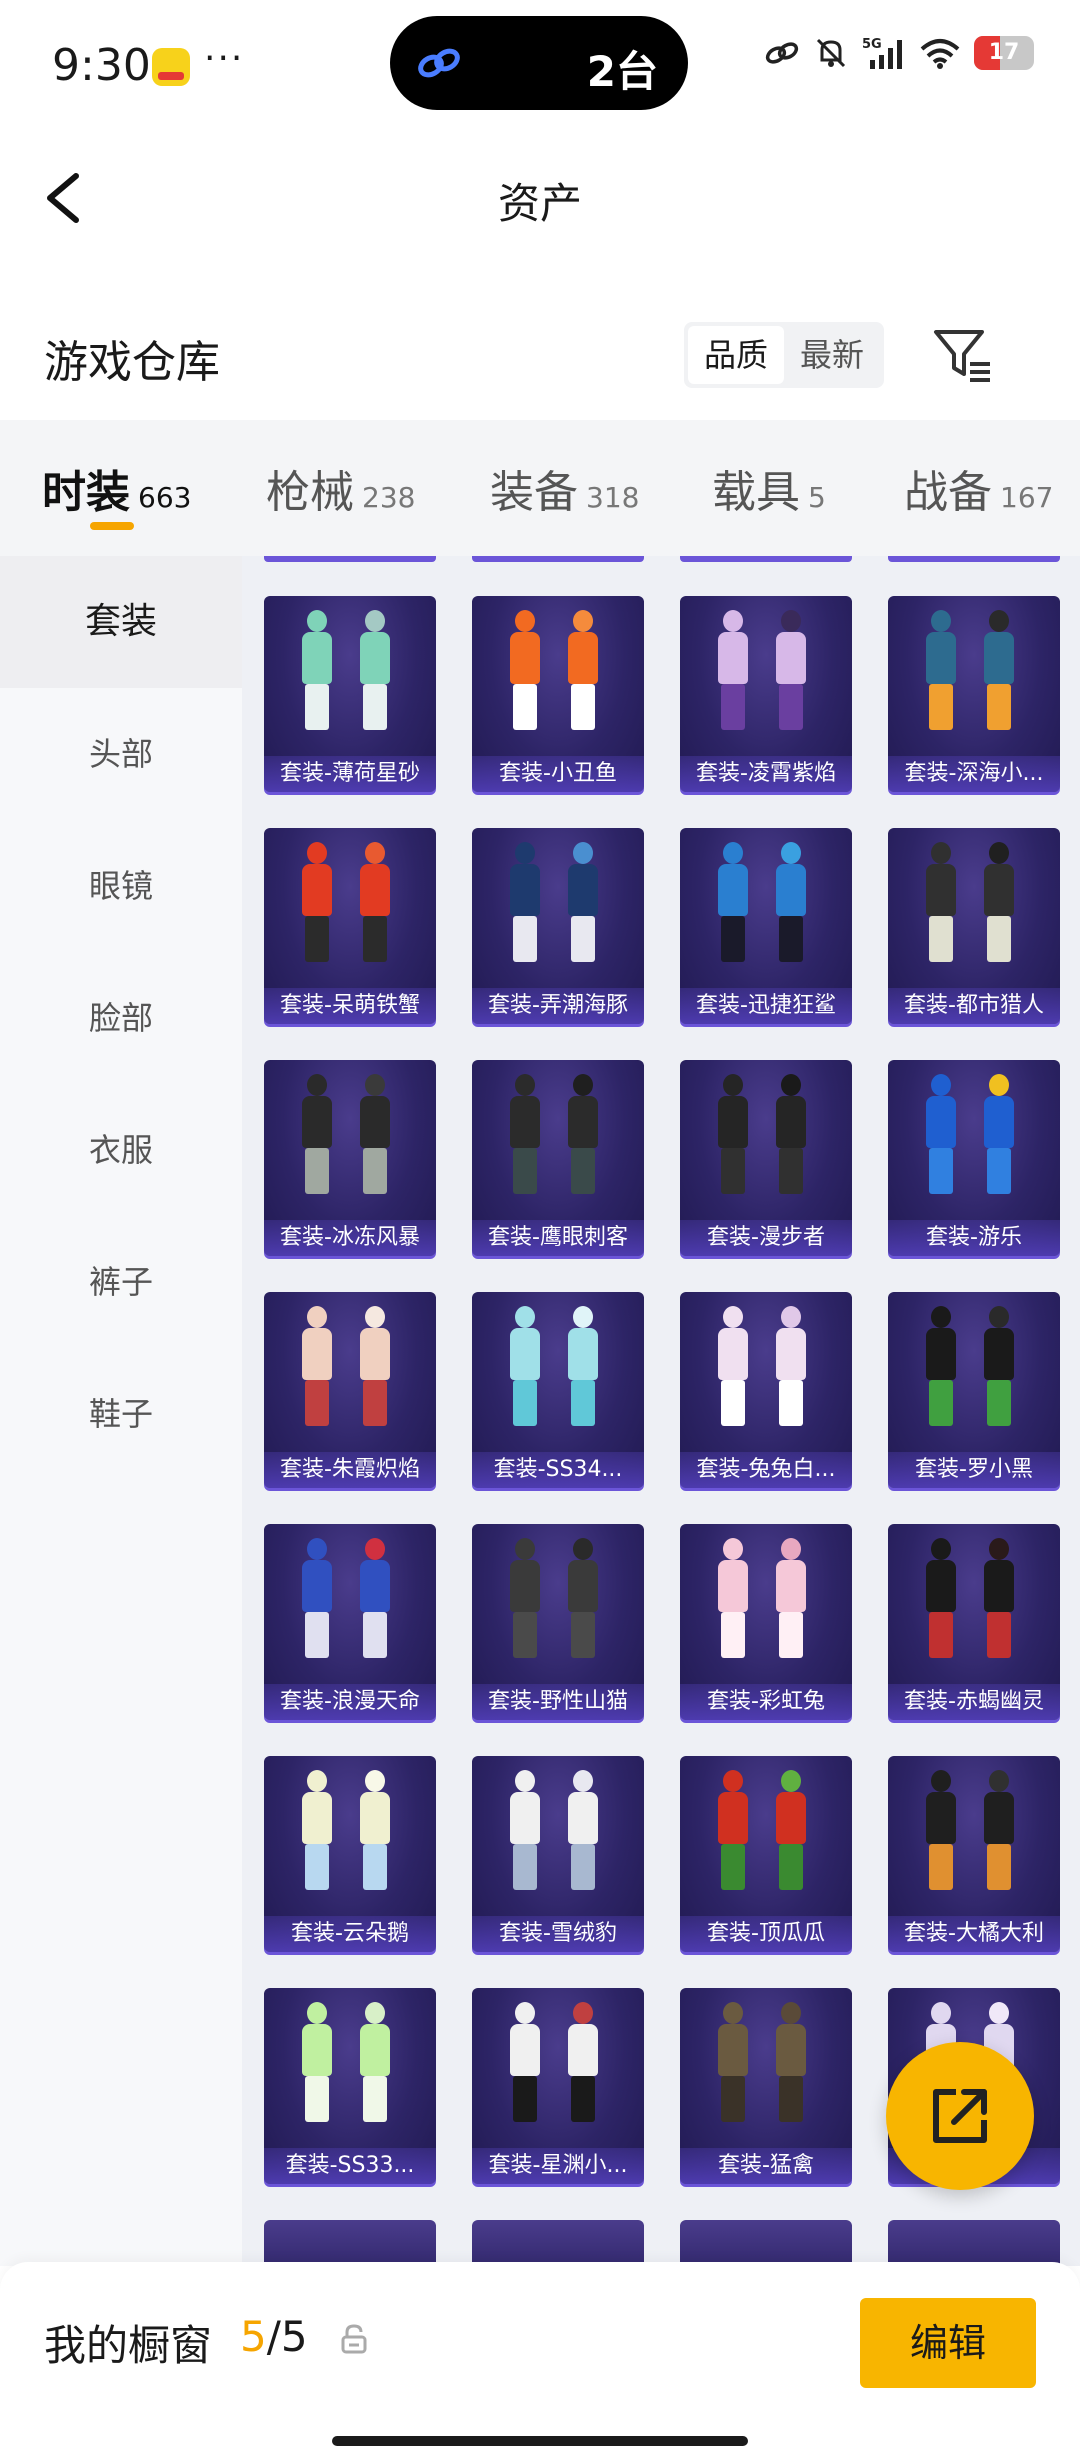 The width and height of the screenshot is (1080, 2460). I want to click on outfit-card: 套装-云朵鹅, so click(350, 1854).